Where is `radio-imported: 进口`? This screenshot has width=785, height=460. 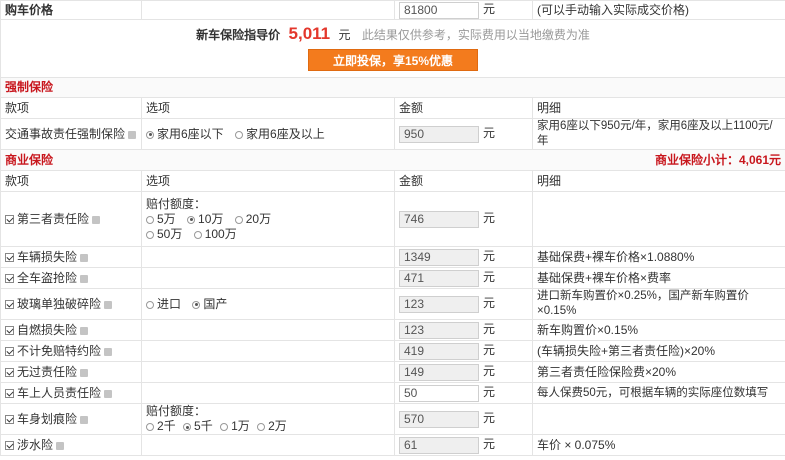
radio-imported: 进口 is located at coordinates (163, 304).